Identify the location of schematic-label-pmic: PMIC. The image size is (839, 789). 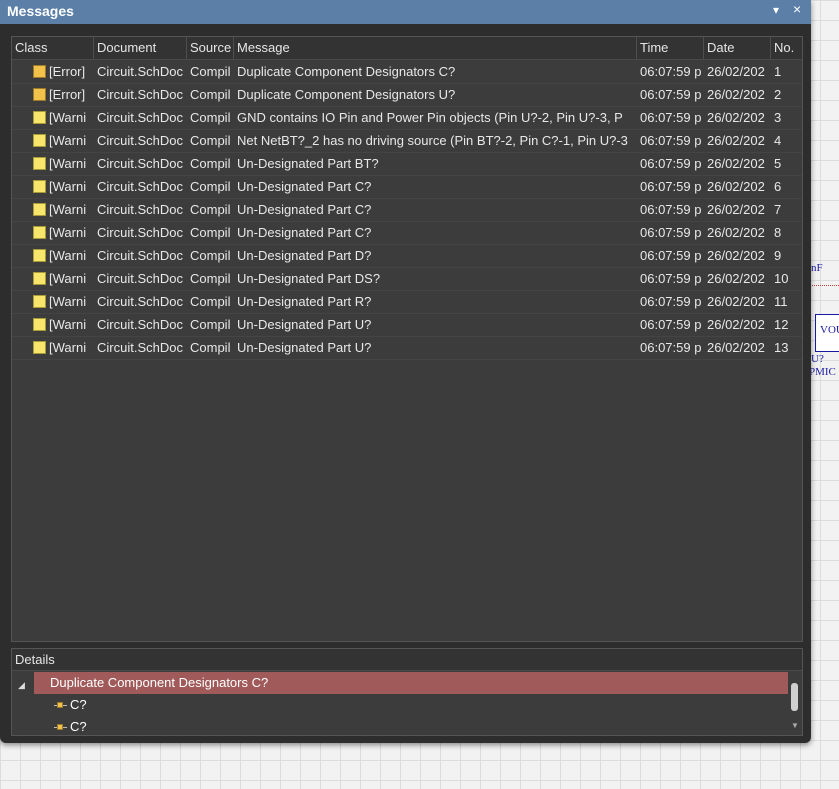
(822, 372).